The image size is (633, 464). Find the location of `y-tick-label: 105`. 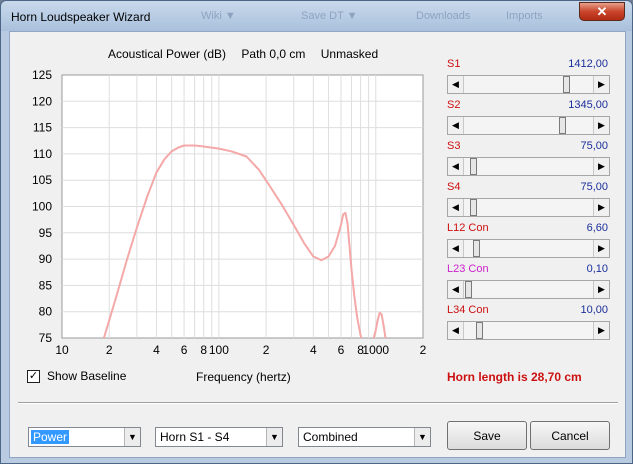

y-tick-label: 105 is located at coordinates (42, 180).